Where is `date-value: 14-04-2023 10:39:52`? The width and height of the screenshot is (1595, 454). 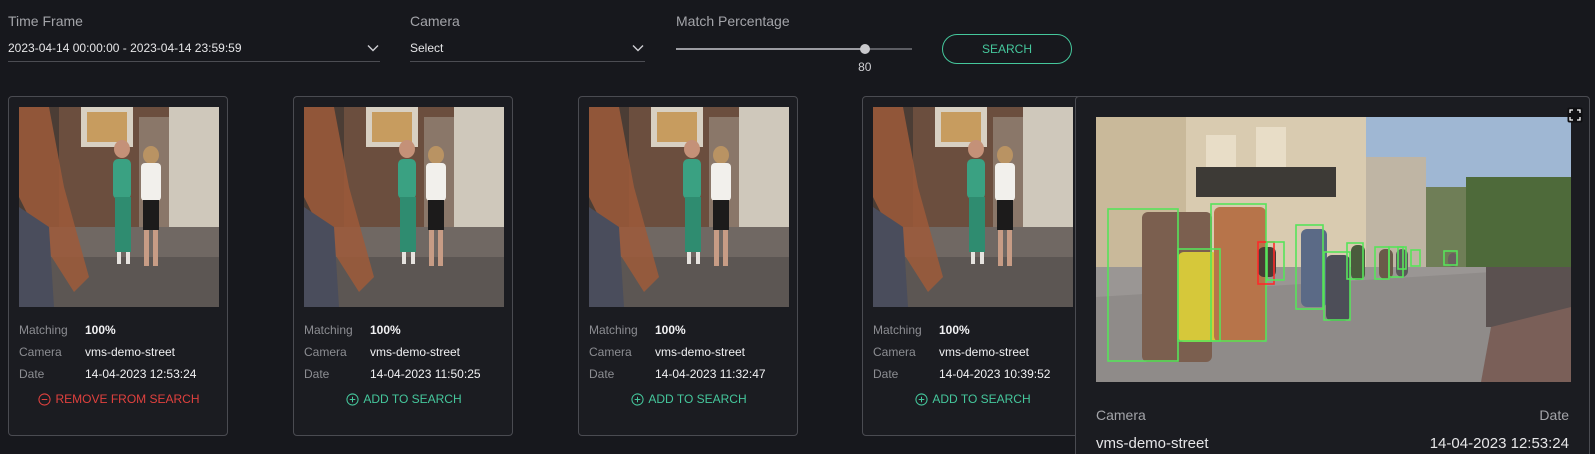
date-value: 14-04-2023 10:39:52 is located at coordinates (995, 374).